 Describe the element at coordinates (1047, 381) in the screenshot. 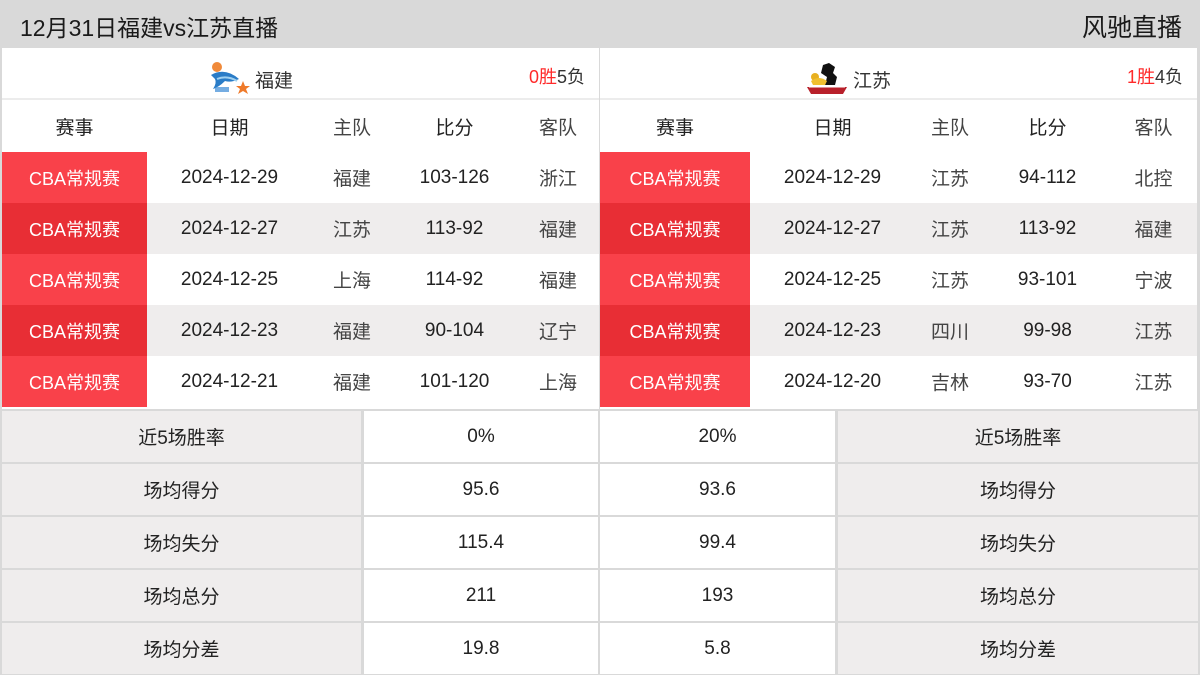

I see `match-score: 93-70` at that location.